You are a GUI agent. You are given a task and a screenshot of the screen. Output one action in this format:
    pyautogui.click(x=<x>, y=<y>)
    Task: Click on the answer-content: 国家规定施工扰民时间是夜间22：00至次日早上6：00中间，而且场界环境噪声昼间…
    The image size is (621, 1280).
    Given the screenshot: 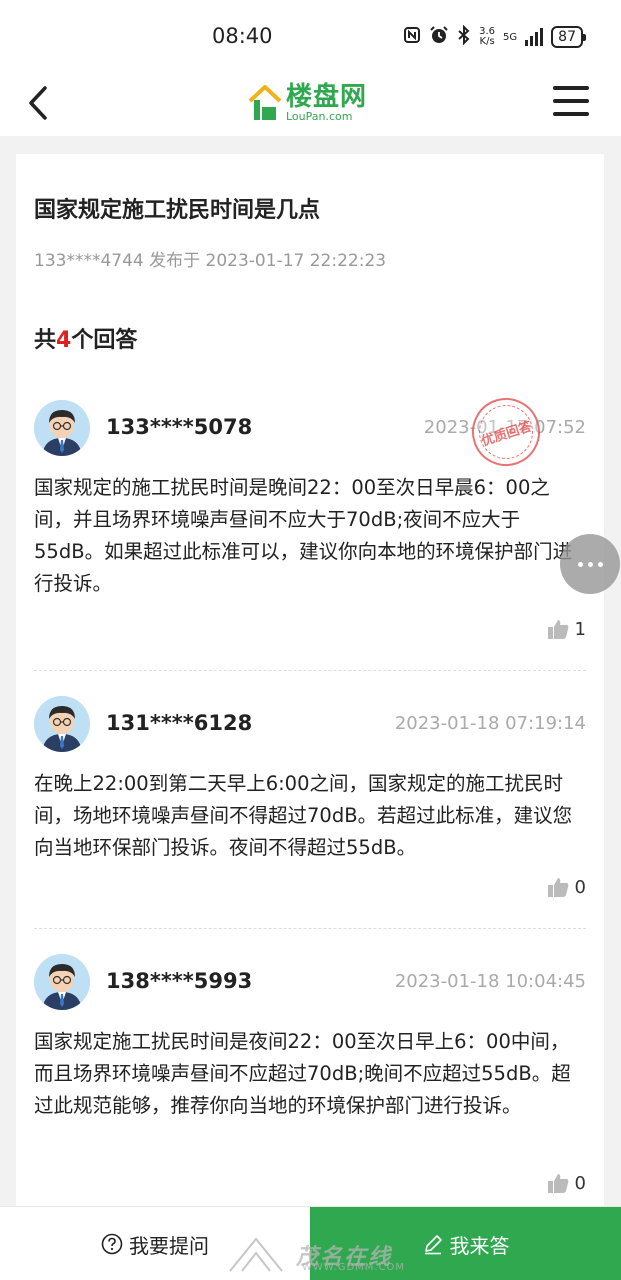 What is the action you would take?
    pyautogui.click(x=302, y=1073)
    